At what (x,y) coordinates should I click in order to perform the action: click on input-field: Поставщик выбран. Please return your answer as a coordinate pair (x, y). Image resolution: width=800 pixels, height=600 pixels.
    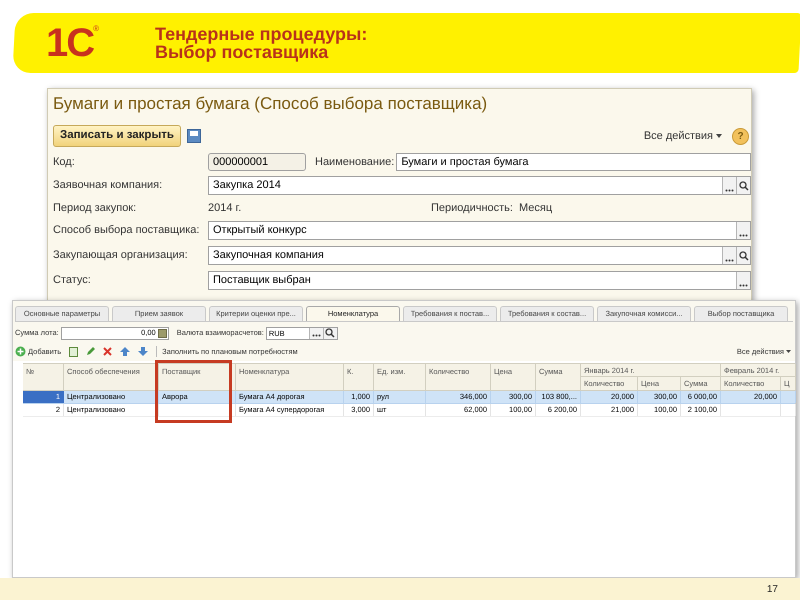
    Looking at the image, I should click on (479, 280).